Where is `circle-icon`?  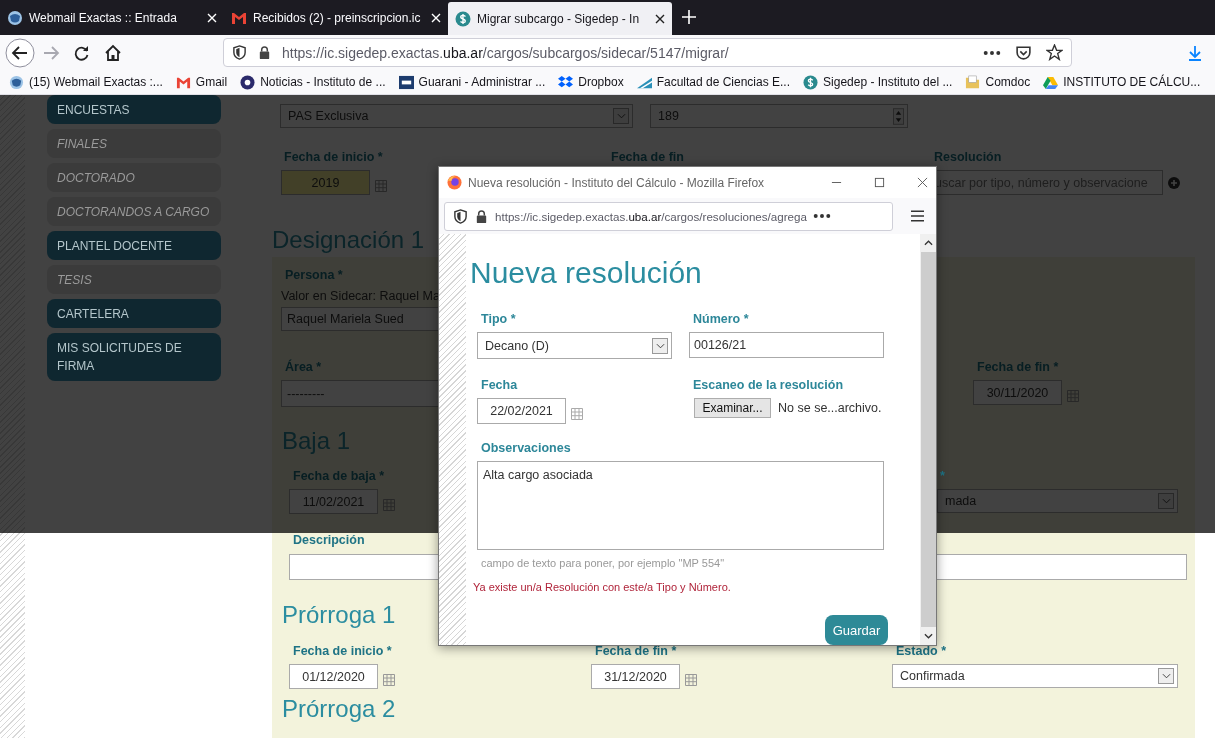
circle-icon is located at coordinates (248, 82).